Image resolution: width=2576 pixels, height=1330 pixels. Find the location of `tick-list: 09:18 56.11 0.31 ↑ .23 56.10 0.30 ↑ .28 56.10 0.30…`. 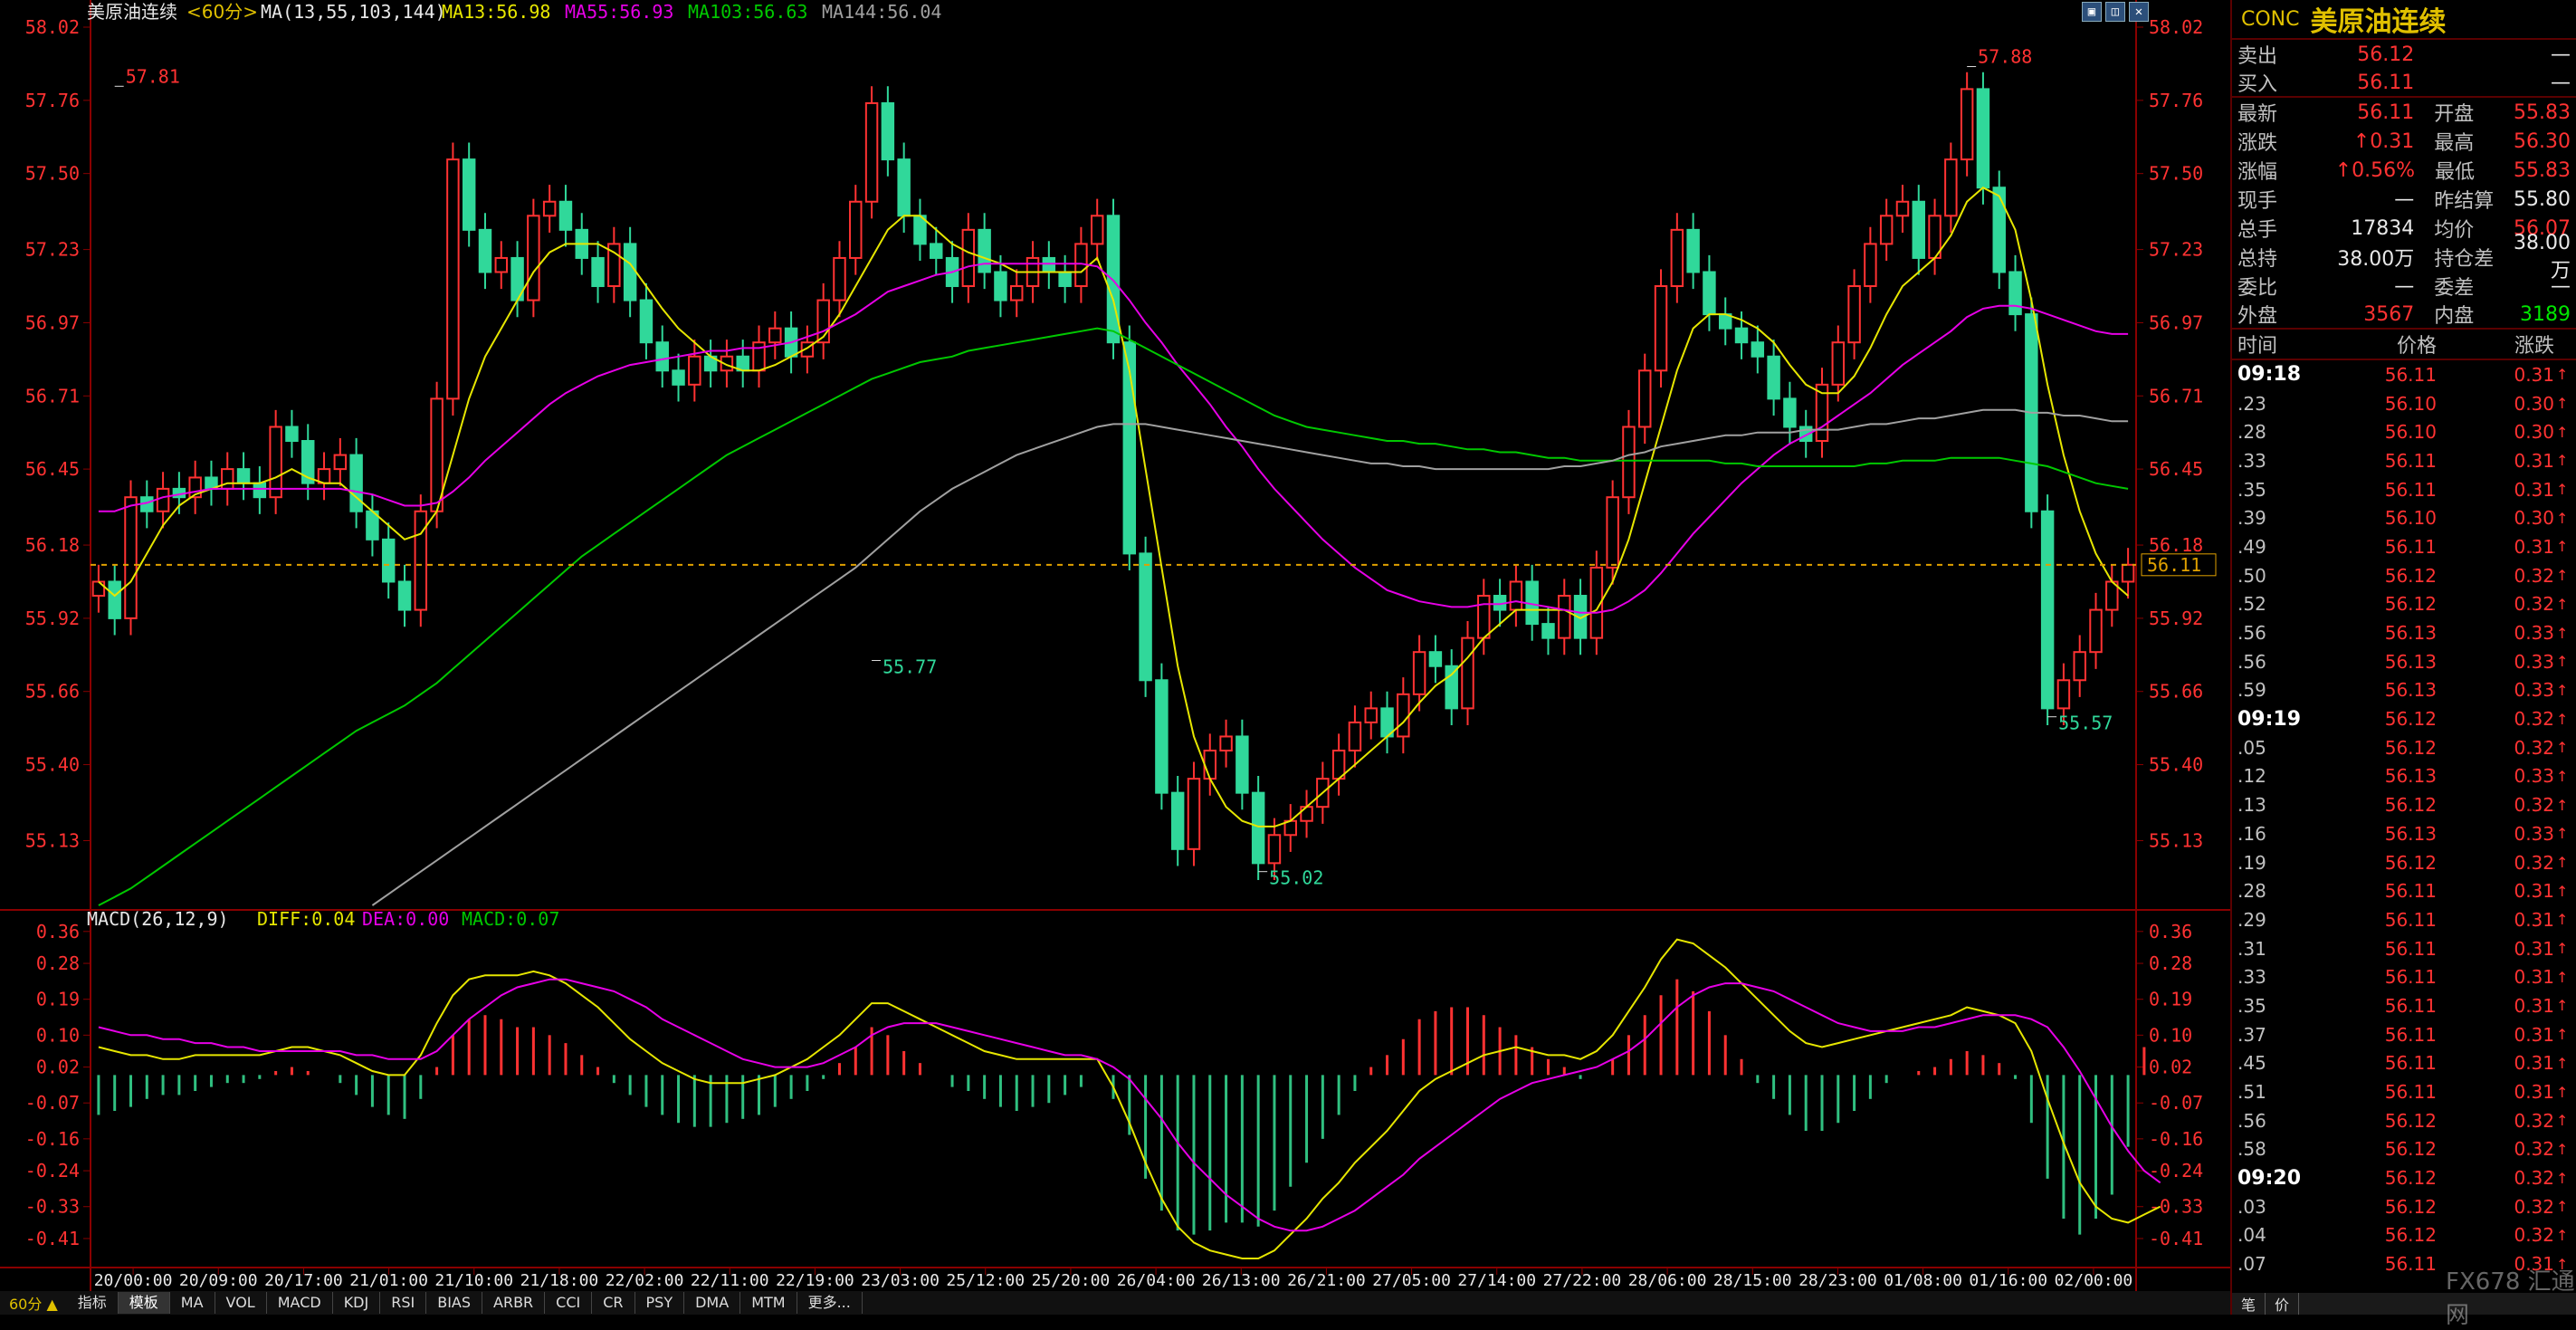

tick-list: 09:18 56.11 0.31 ↑ .23 56.10 0.30 ↑ .28 56.10 0.30… is located at coordinates (2404, 819).